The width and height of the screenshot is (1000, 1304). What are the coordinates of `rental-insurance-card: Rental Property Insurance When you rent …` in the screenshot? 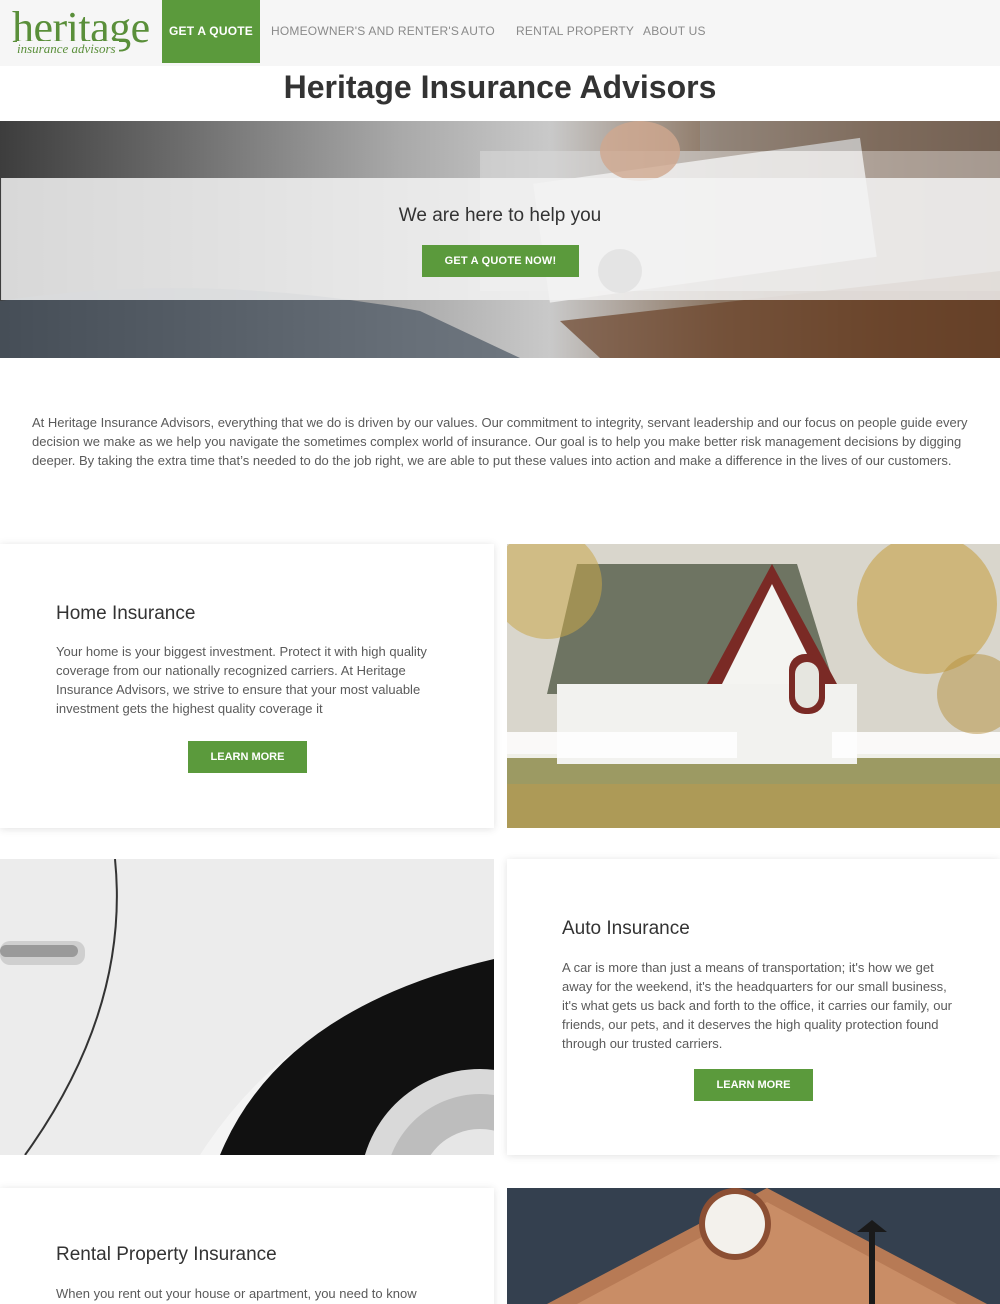 It's located at (247, 1246).